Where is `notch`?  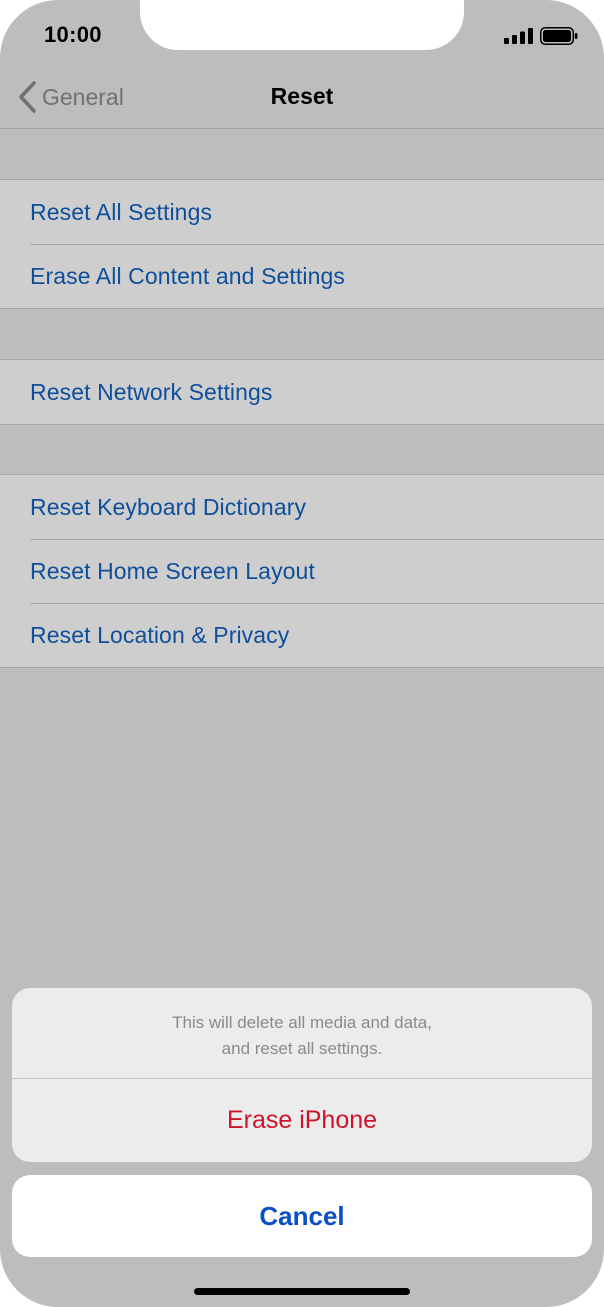
notch is located at coordinates (302, 25).